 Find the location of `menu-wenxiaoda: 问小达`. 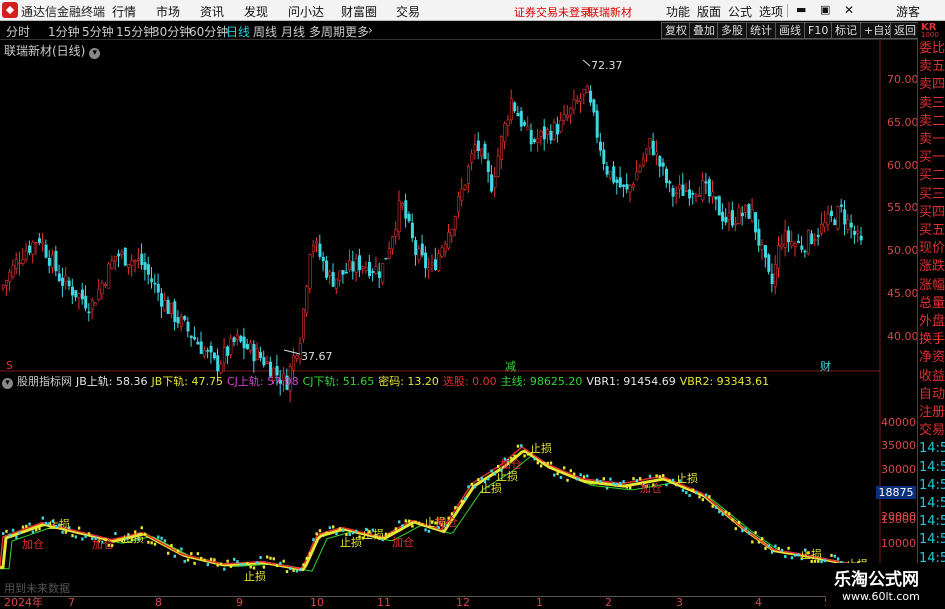

menu-wenxiaoda: 问小达 is located at coordinates (306, 11).